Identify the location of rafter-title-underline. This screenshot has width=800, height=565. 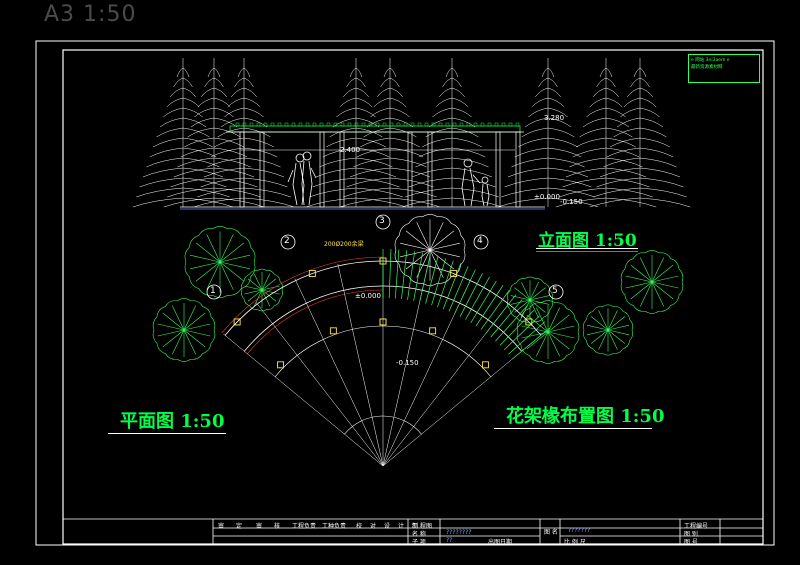
(573, 428).